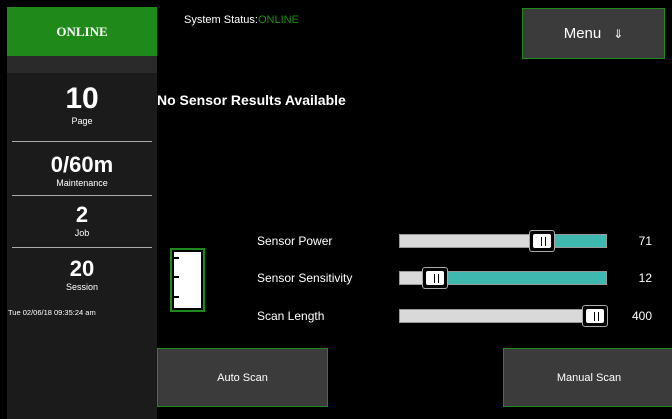 The image size is (672, 419). What do you see at coordinates (251, 100) in the screenshot?
I see `no-results-message: No Sensor Results Available` at bounding box center [251, 100].